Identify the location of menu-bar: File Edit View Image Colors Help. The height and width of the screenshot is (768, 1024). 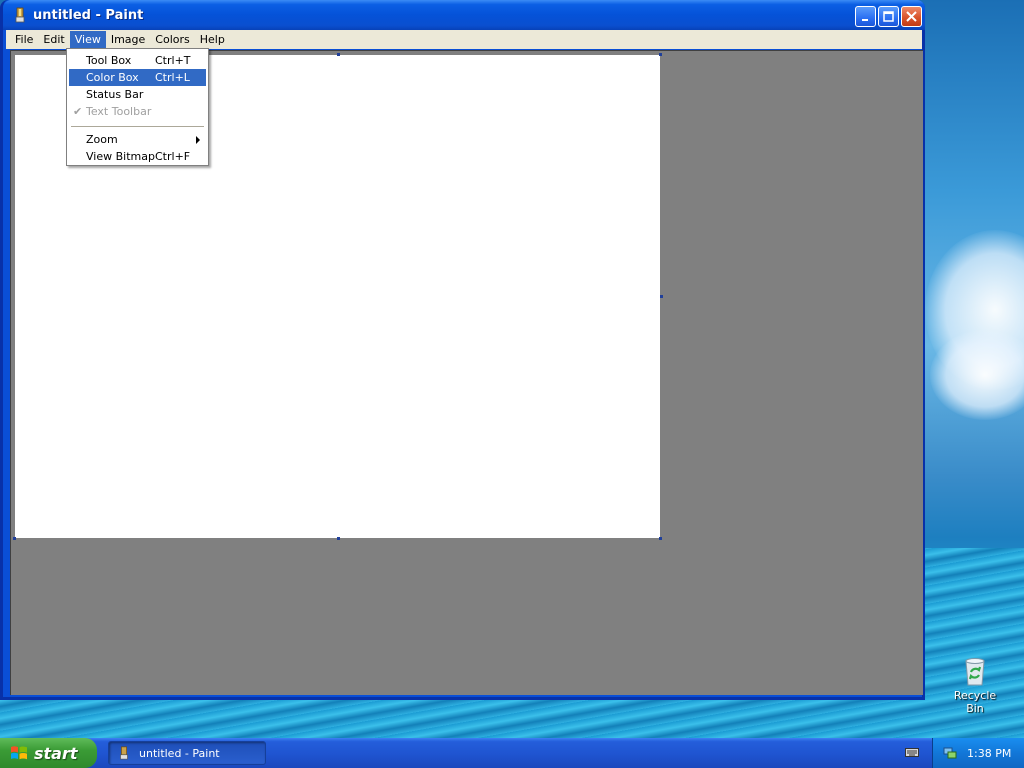
(464, 39).